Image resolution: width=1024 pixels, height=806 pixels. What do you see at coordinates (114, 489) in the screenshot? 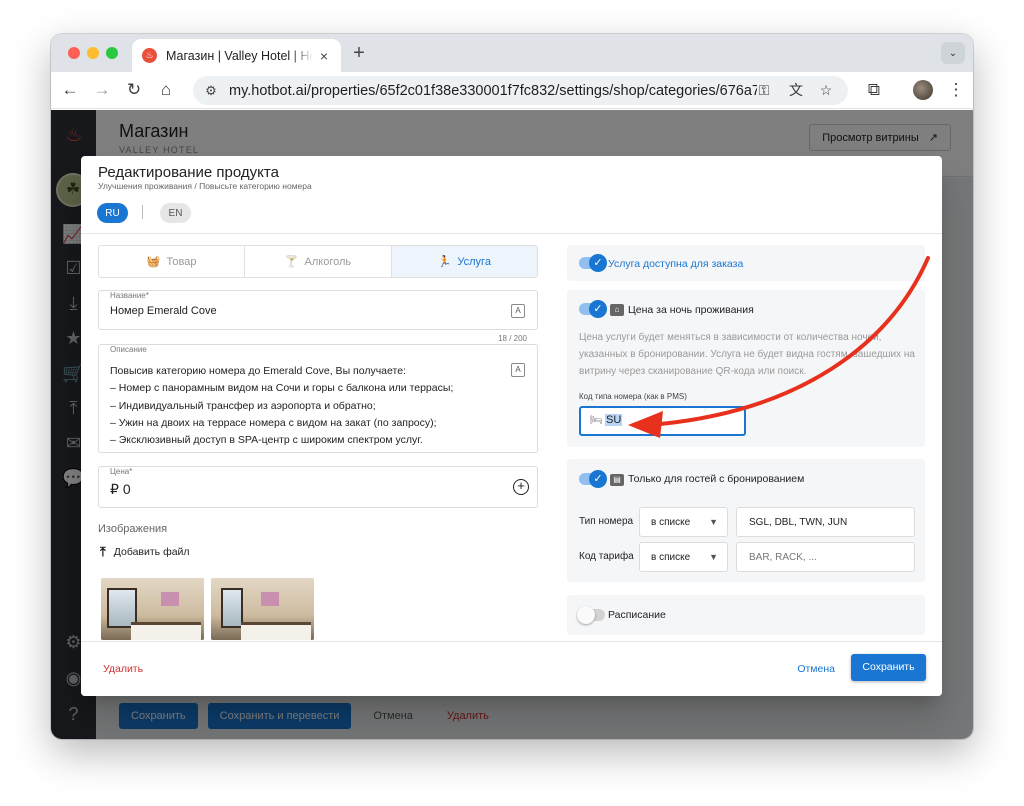
I see `currency-symbol: ₽` at bounding box center [114, 489].